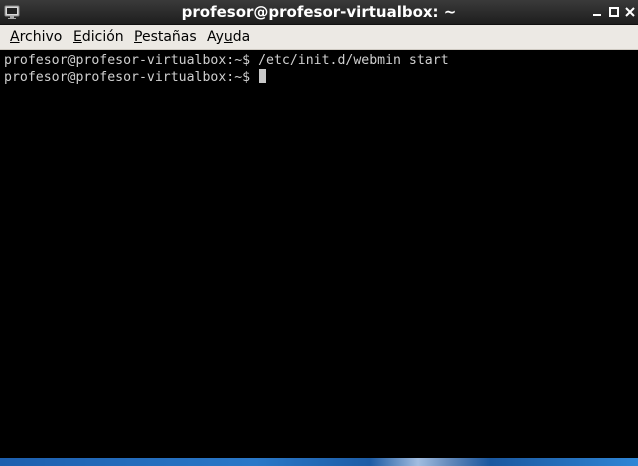 The width and height of the screenshot is (638, 466). I want to click on text-cursor, so click(263, 76).